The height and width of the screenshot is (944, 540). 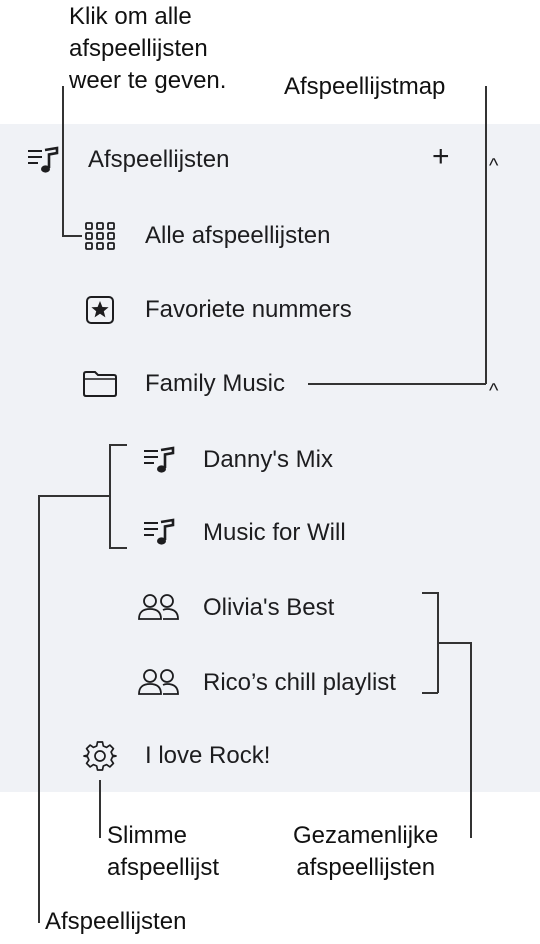 I want to click on sidebar-item-dannys-mix: Danny's Mix, so click(x=268, y=460).